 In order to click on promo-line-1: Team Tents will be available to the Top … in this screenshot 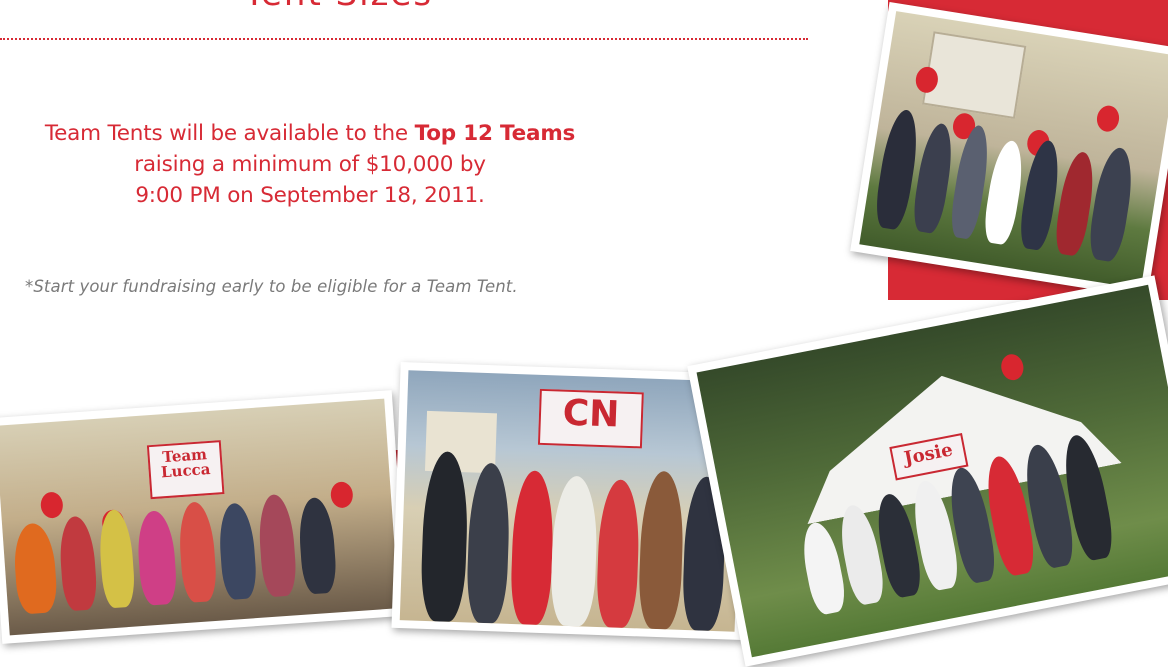, I will do `click(310, 133)`.